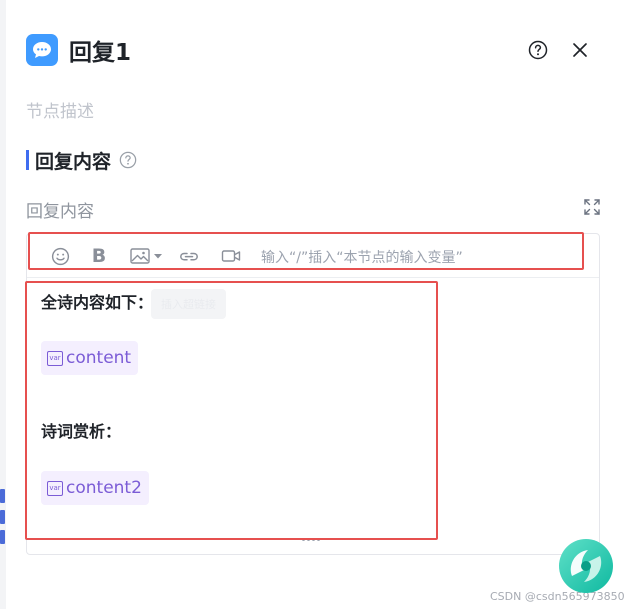  I want to click on section-title-text: 回复内容, so click(73, 161).